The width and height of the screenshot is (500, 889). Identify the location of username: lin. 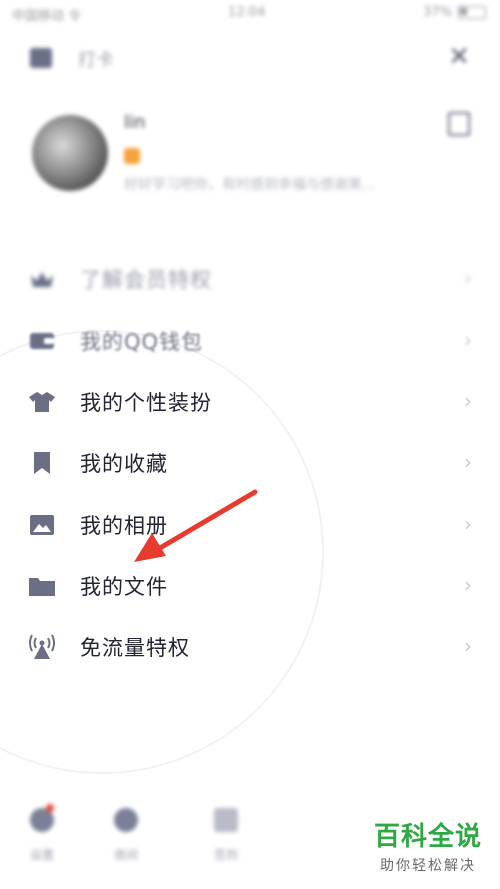
(135, 122).